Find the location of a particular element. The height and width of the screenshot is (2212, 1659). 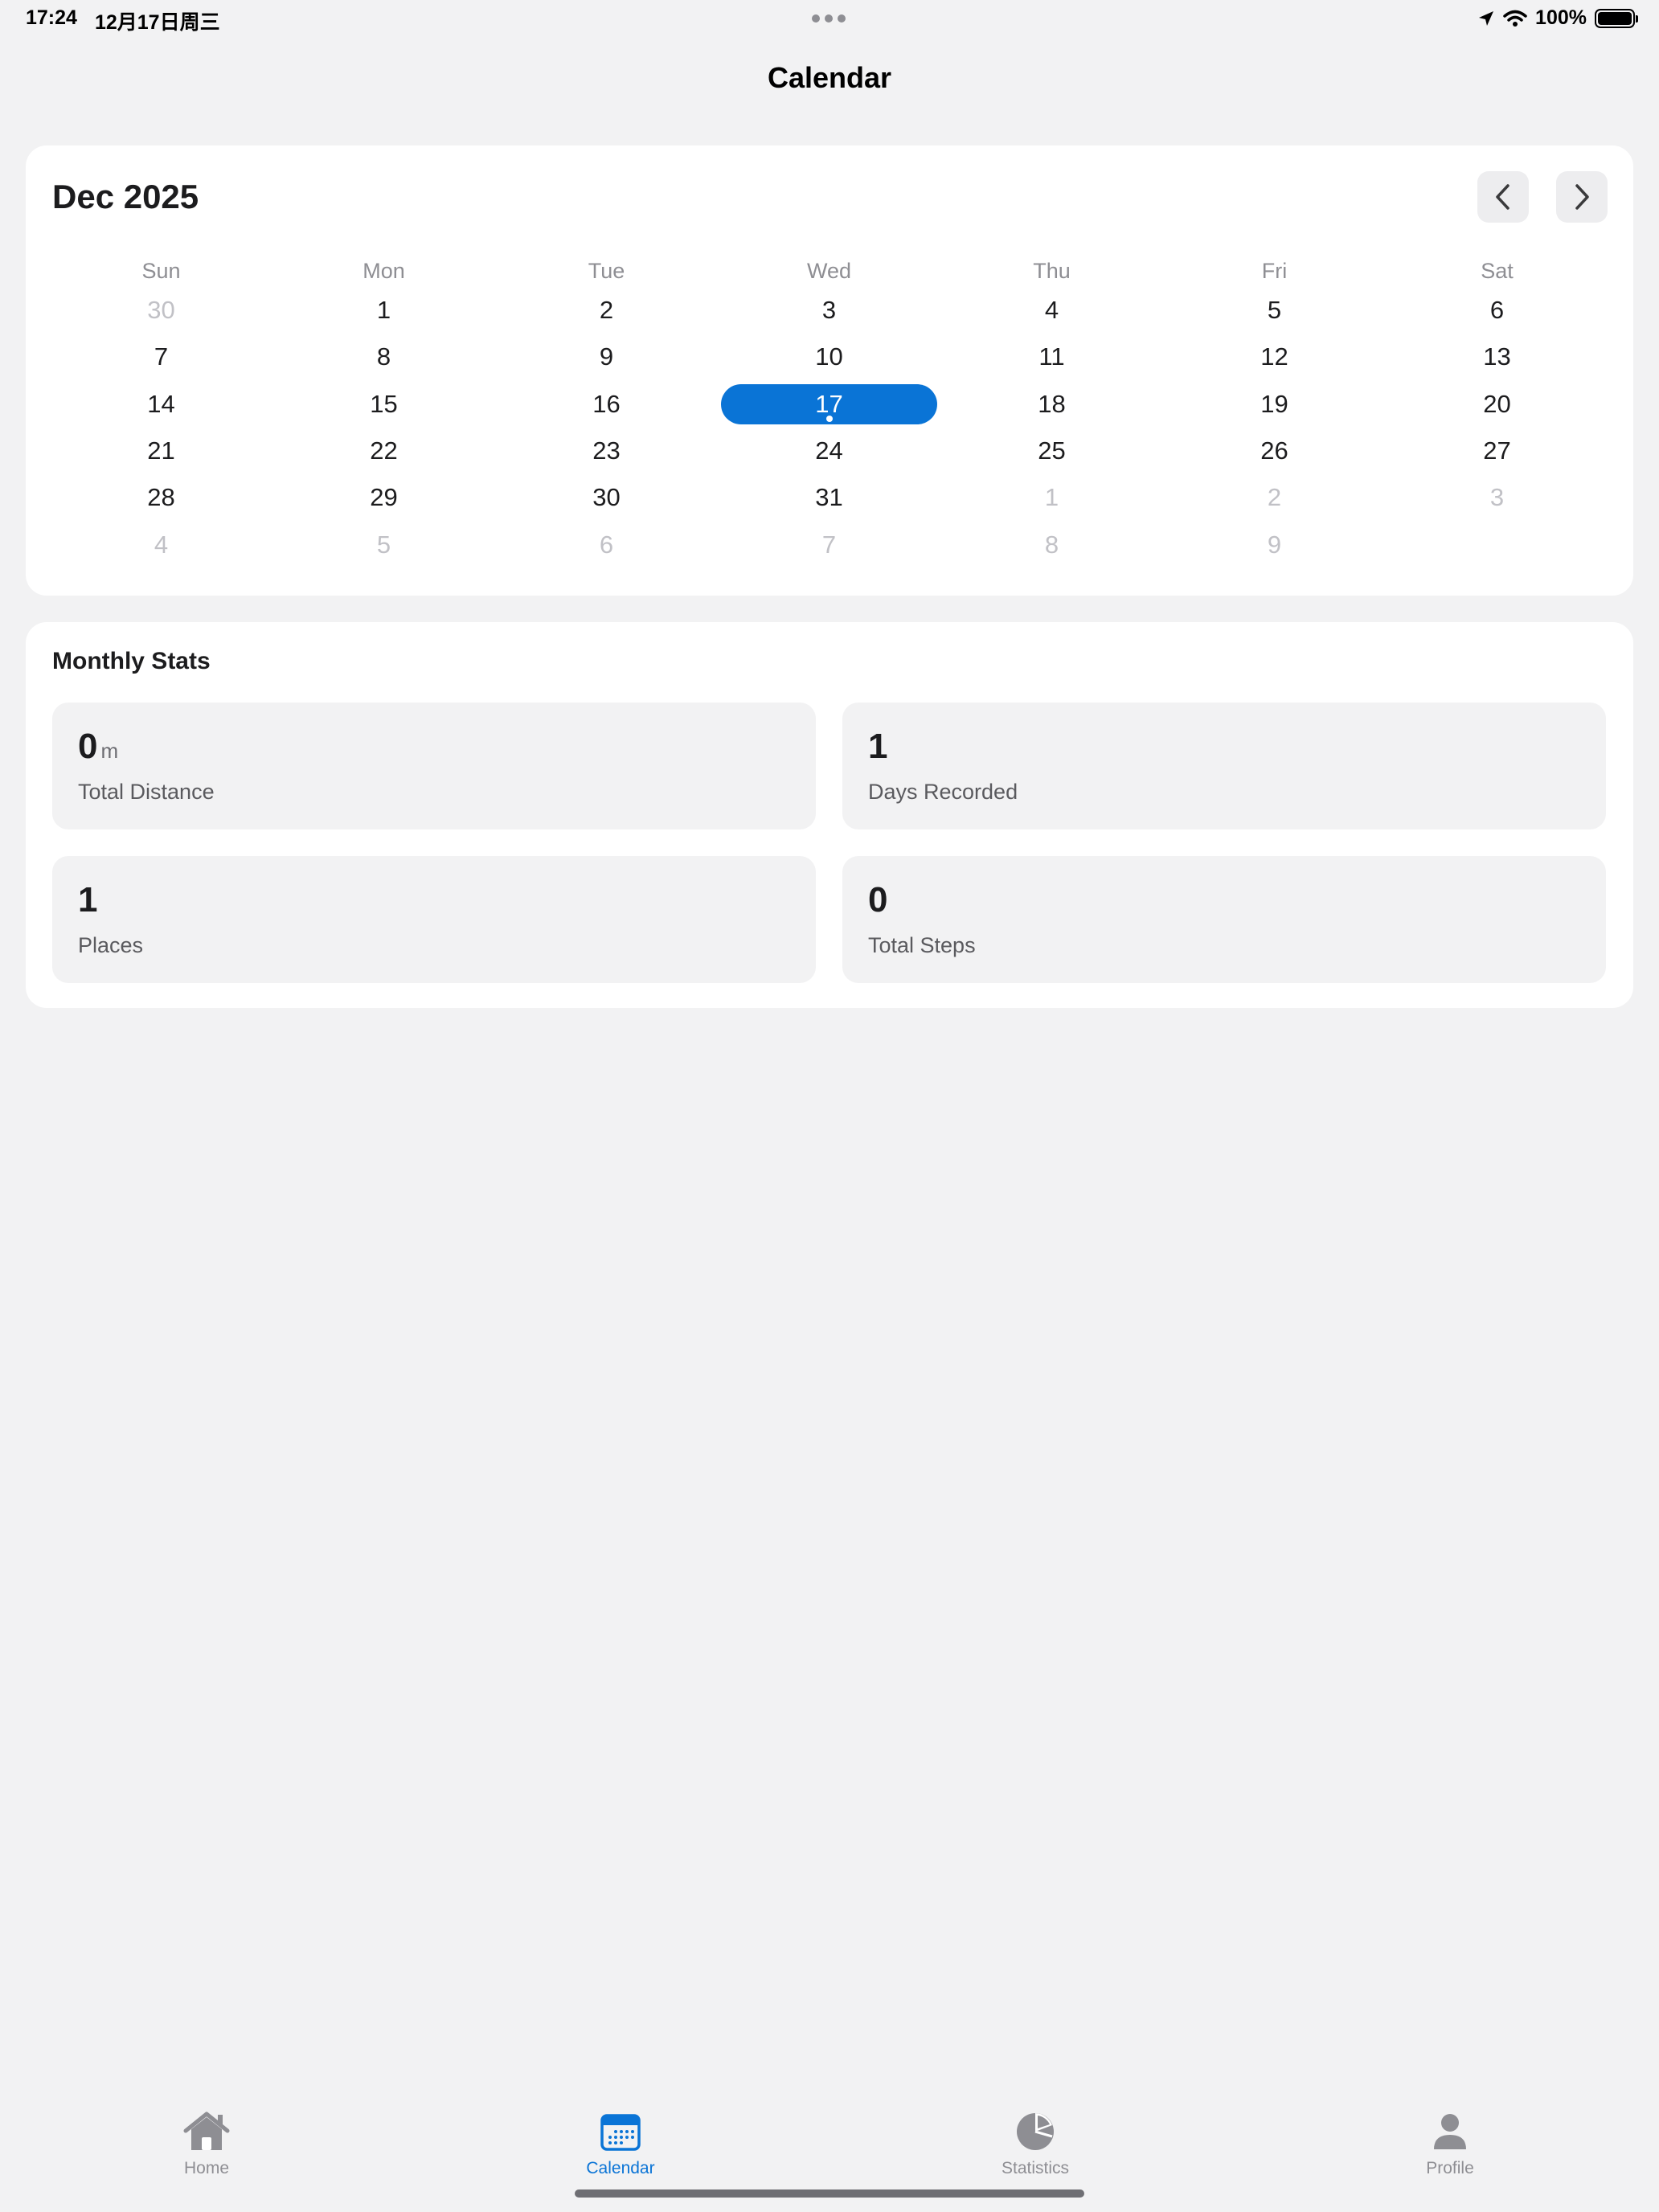

calendar-week-row: 28 29 30 31 1 2 3 is located at coordinates (829, 497).